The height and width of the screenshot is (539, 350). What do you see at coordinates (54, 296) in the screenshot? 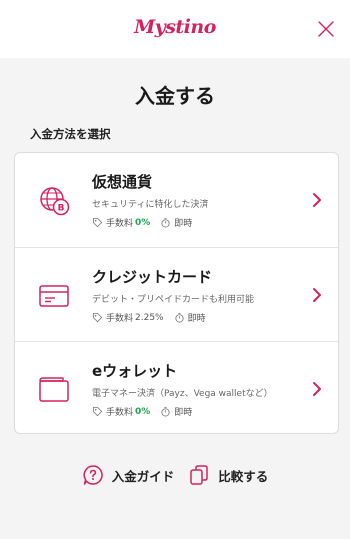
I see `credit-card-icon` at bounding box center [54, 296].